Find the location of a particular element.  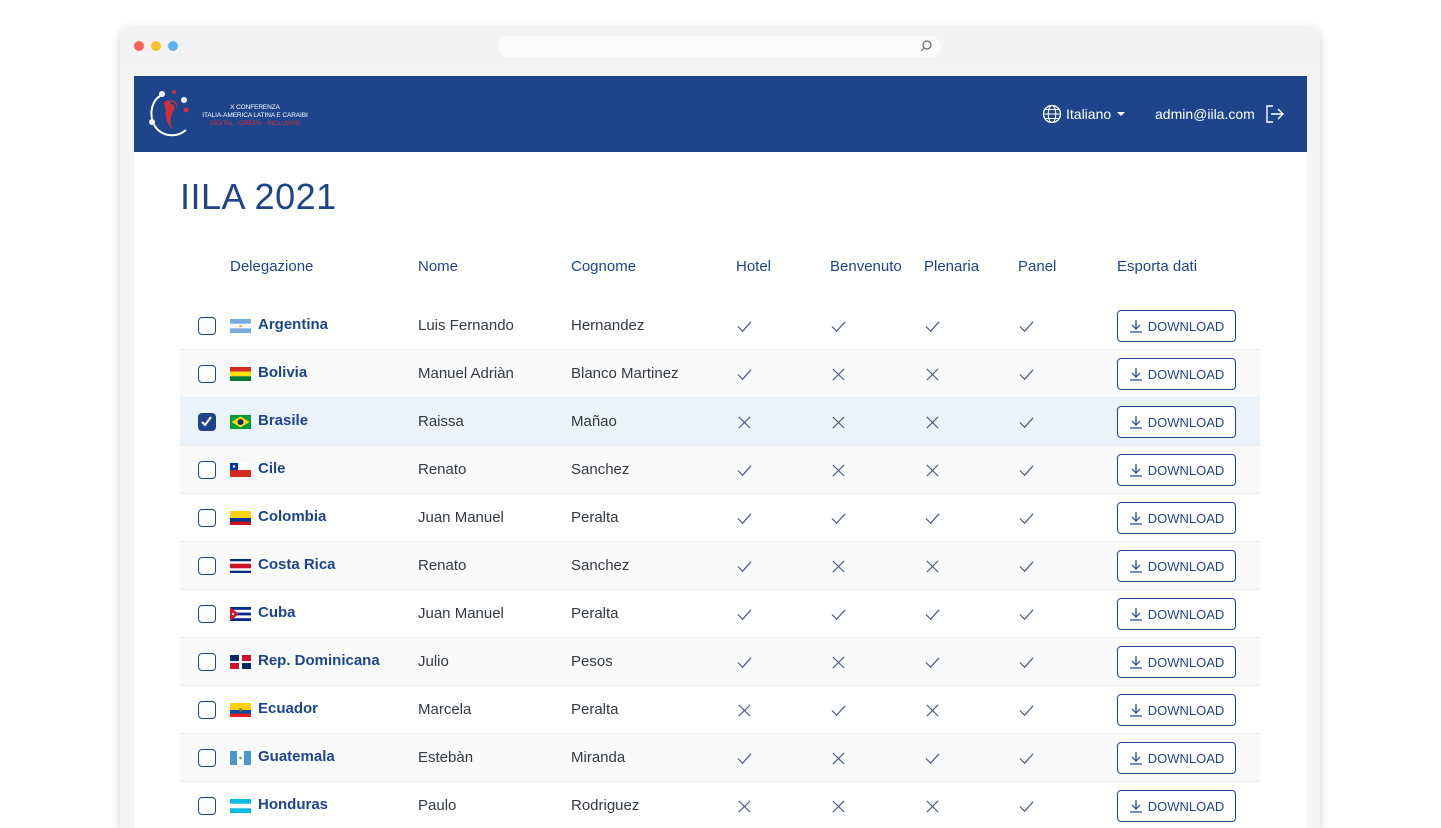

logout-button is located at coordinates (1275, 114).